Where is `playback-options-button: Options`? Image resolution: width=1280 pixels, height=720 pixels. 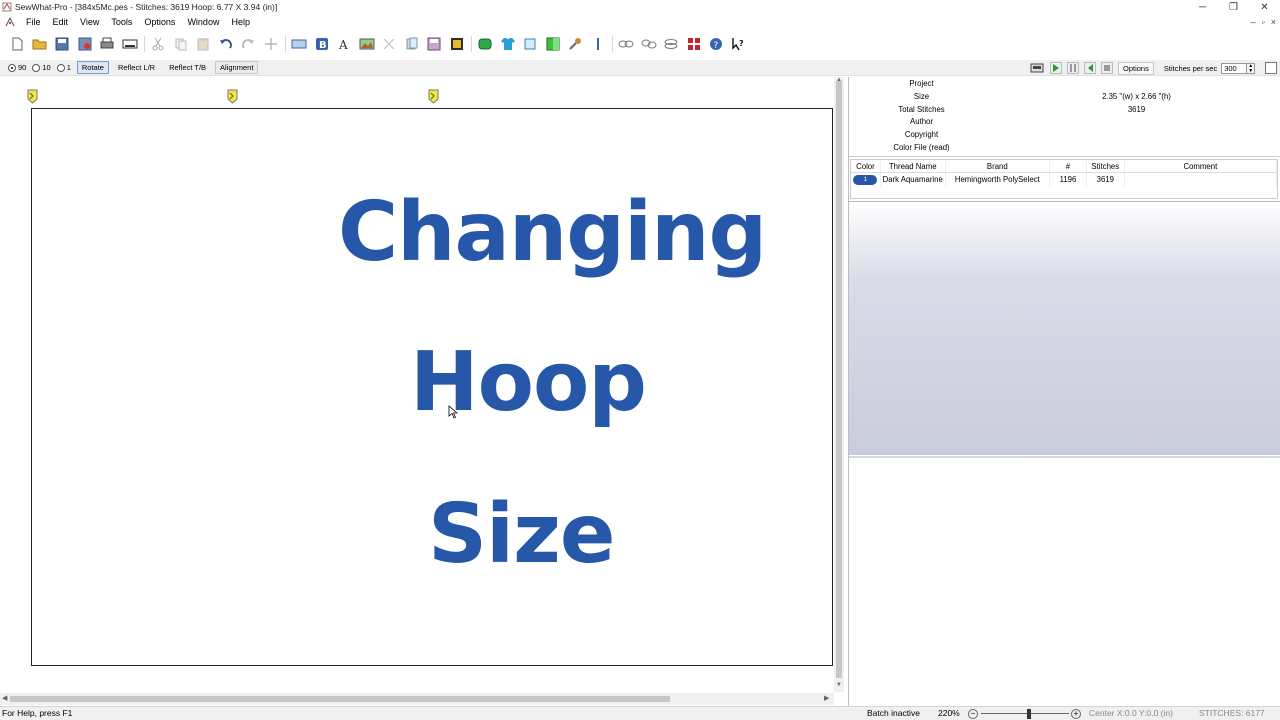 playback-options-button: Options is located at coordinates (1136, 68).